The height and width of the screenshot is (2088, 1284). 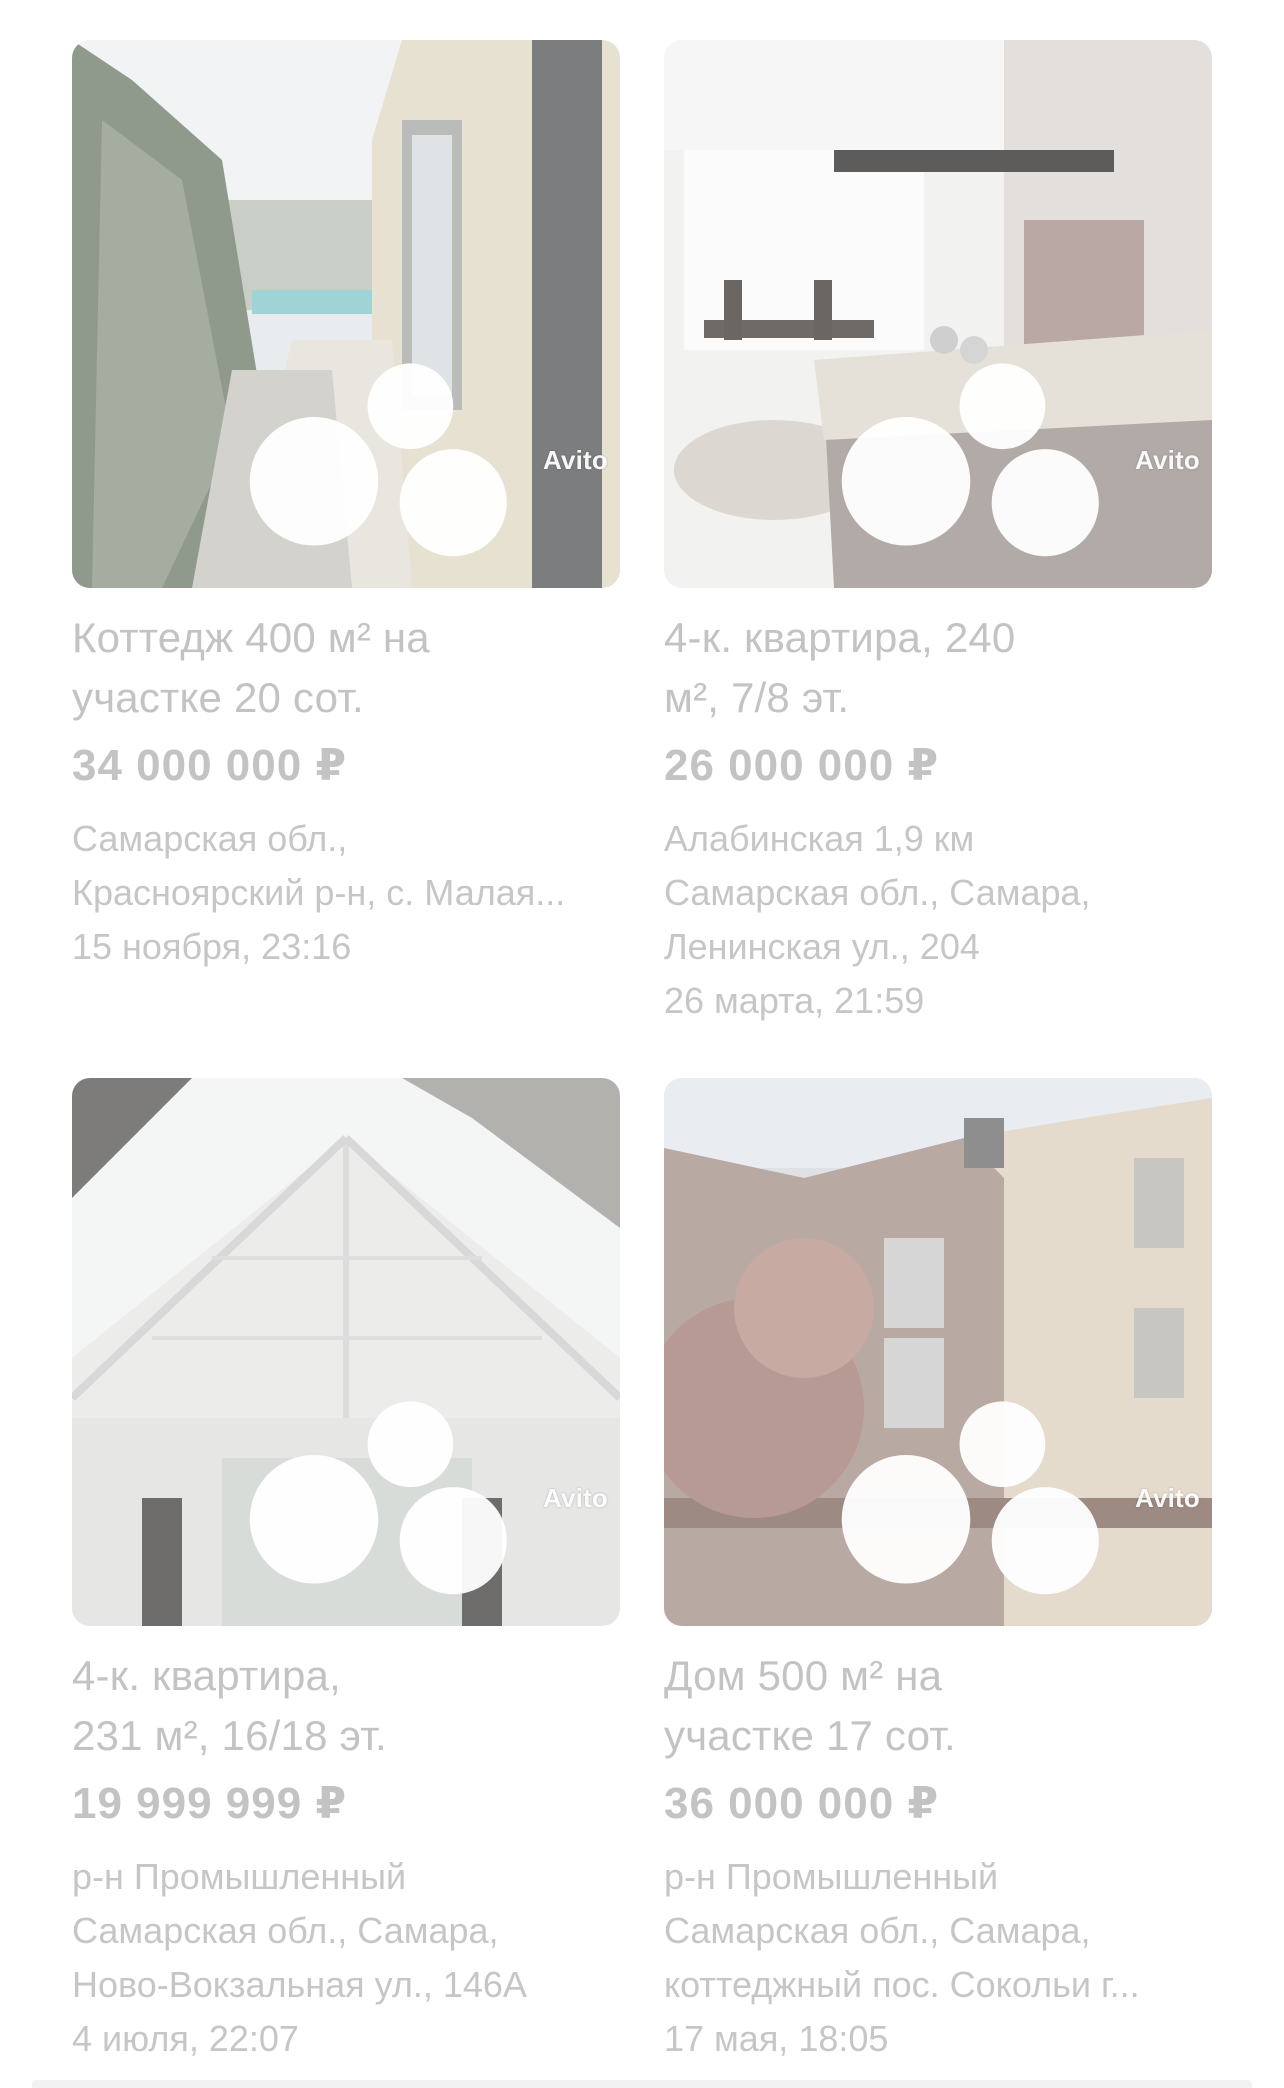 What do you see at coordinates (802, 1803) in the screenshot?
I see `listing-price: 36 000 000 ₽` at bounding box center [802, 1803].